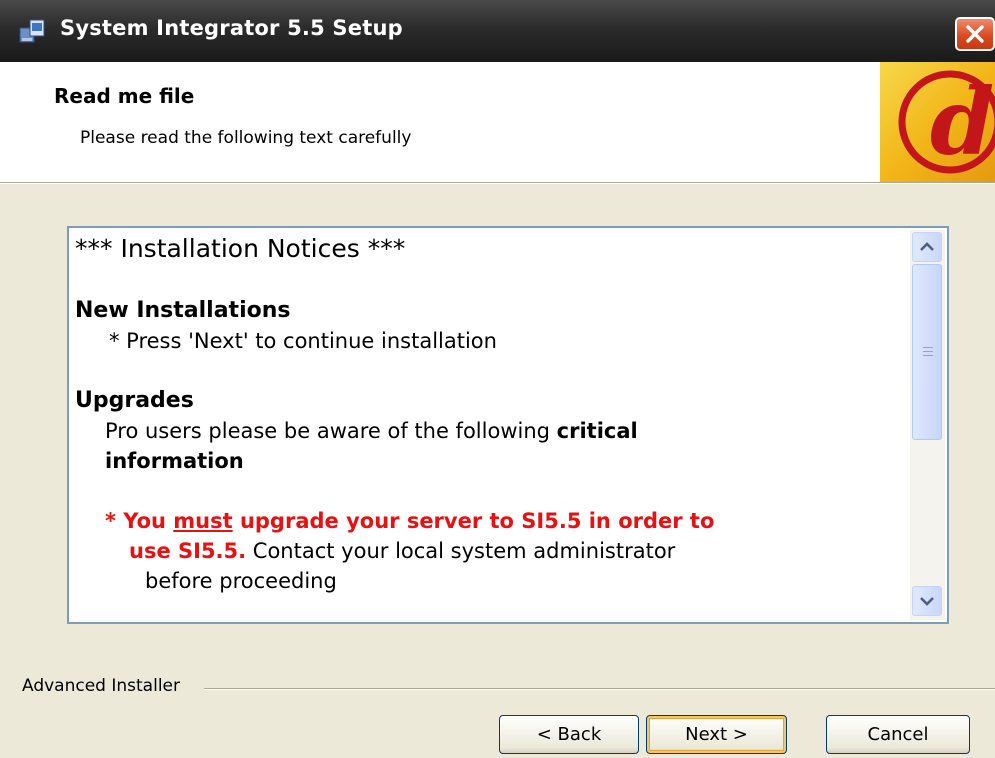 This screenshot has height=758, width=995. What do you see at coordinates (962, 122) in the screenshot?
I see `logo-glyph: d` at bounding box center [962, 122].